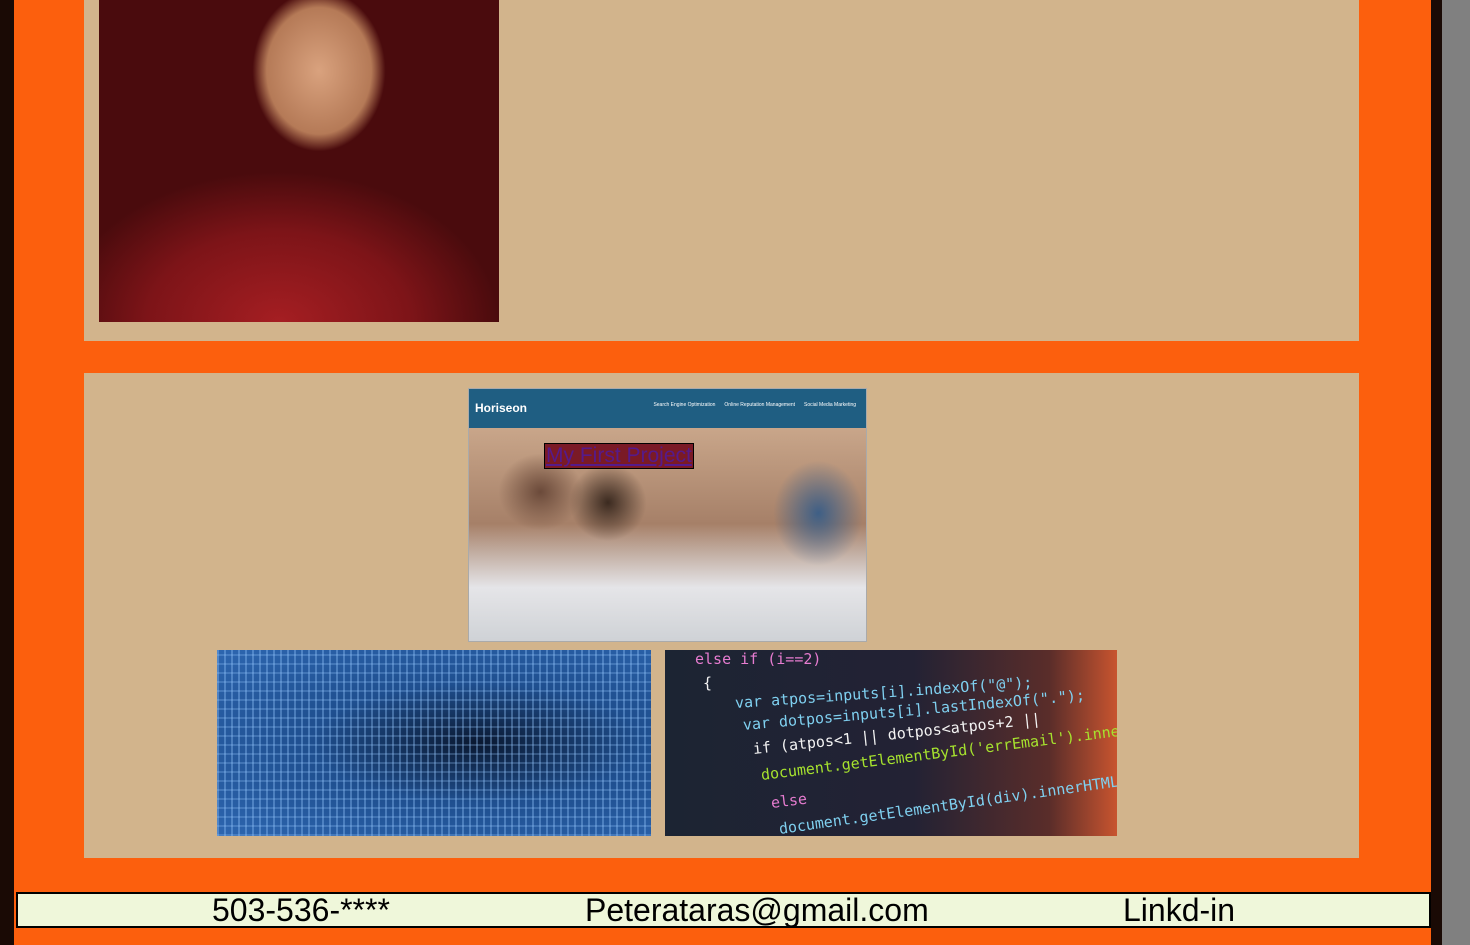 The width and height of the screenshot is (1470, 945). What do you see at coordinates (830, 405) in the screenshot?
I see `horiseon-nav-item: Social Media Marketing` at bounding box center [830, 405].